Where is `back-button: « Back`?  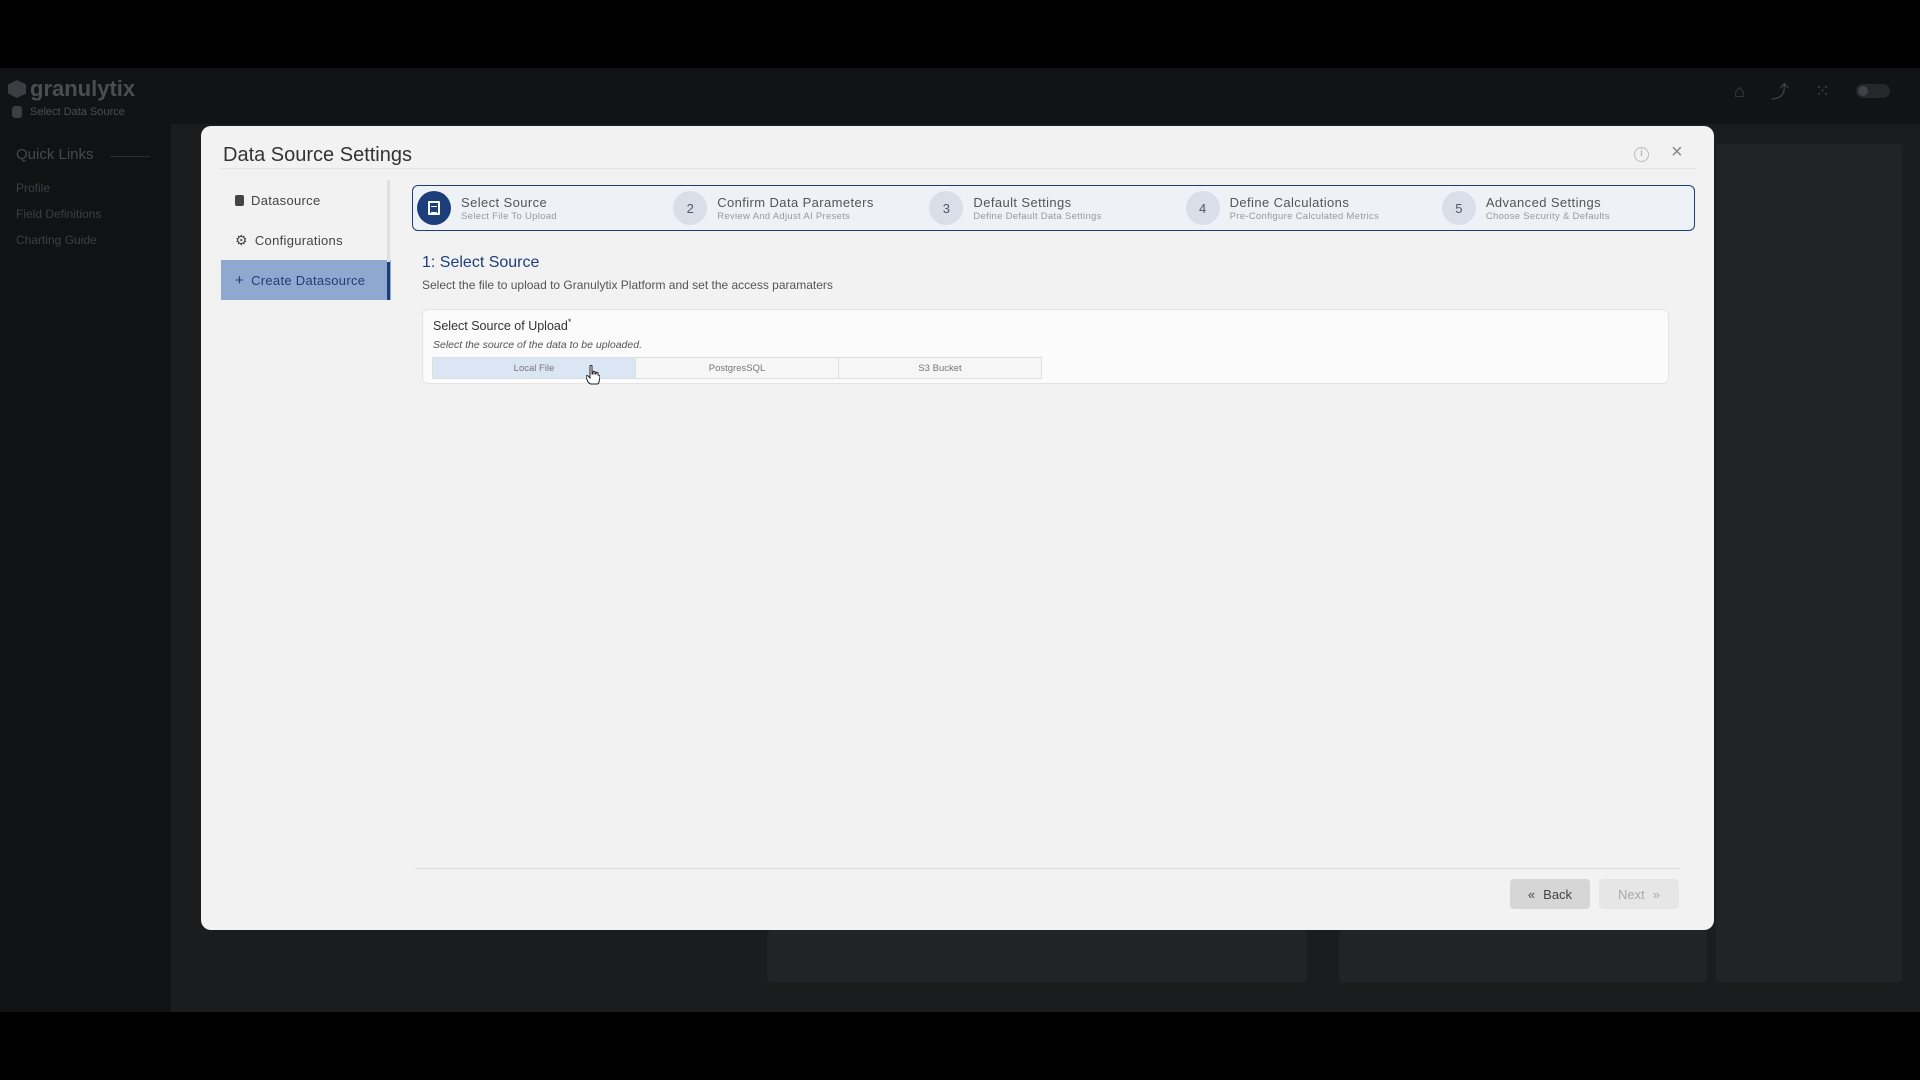
back-button: « Back is located at coordinates (1550, 894).